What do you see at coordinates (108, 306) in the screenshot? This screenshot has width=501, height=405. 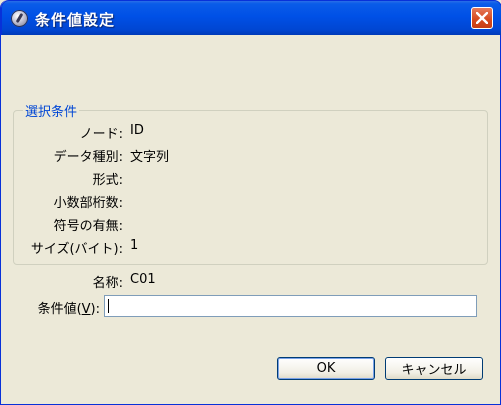 I see `text-caret` at bounding box center [108, 306].